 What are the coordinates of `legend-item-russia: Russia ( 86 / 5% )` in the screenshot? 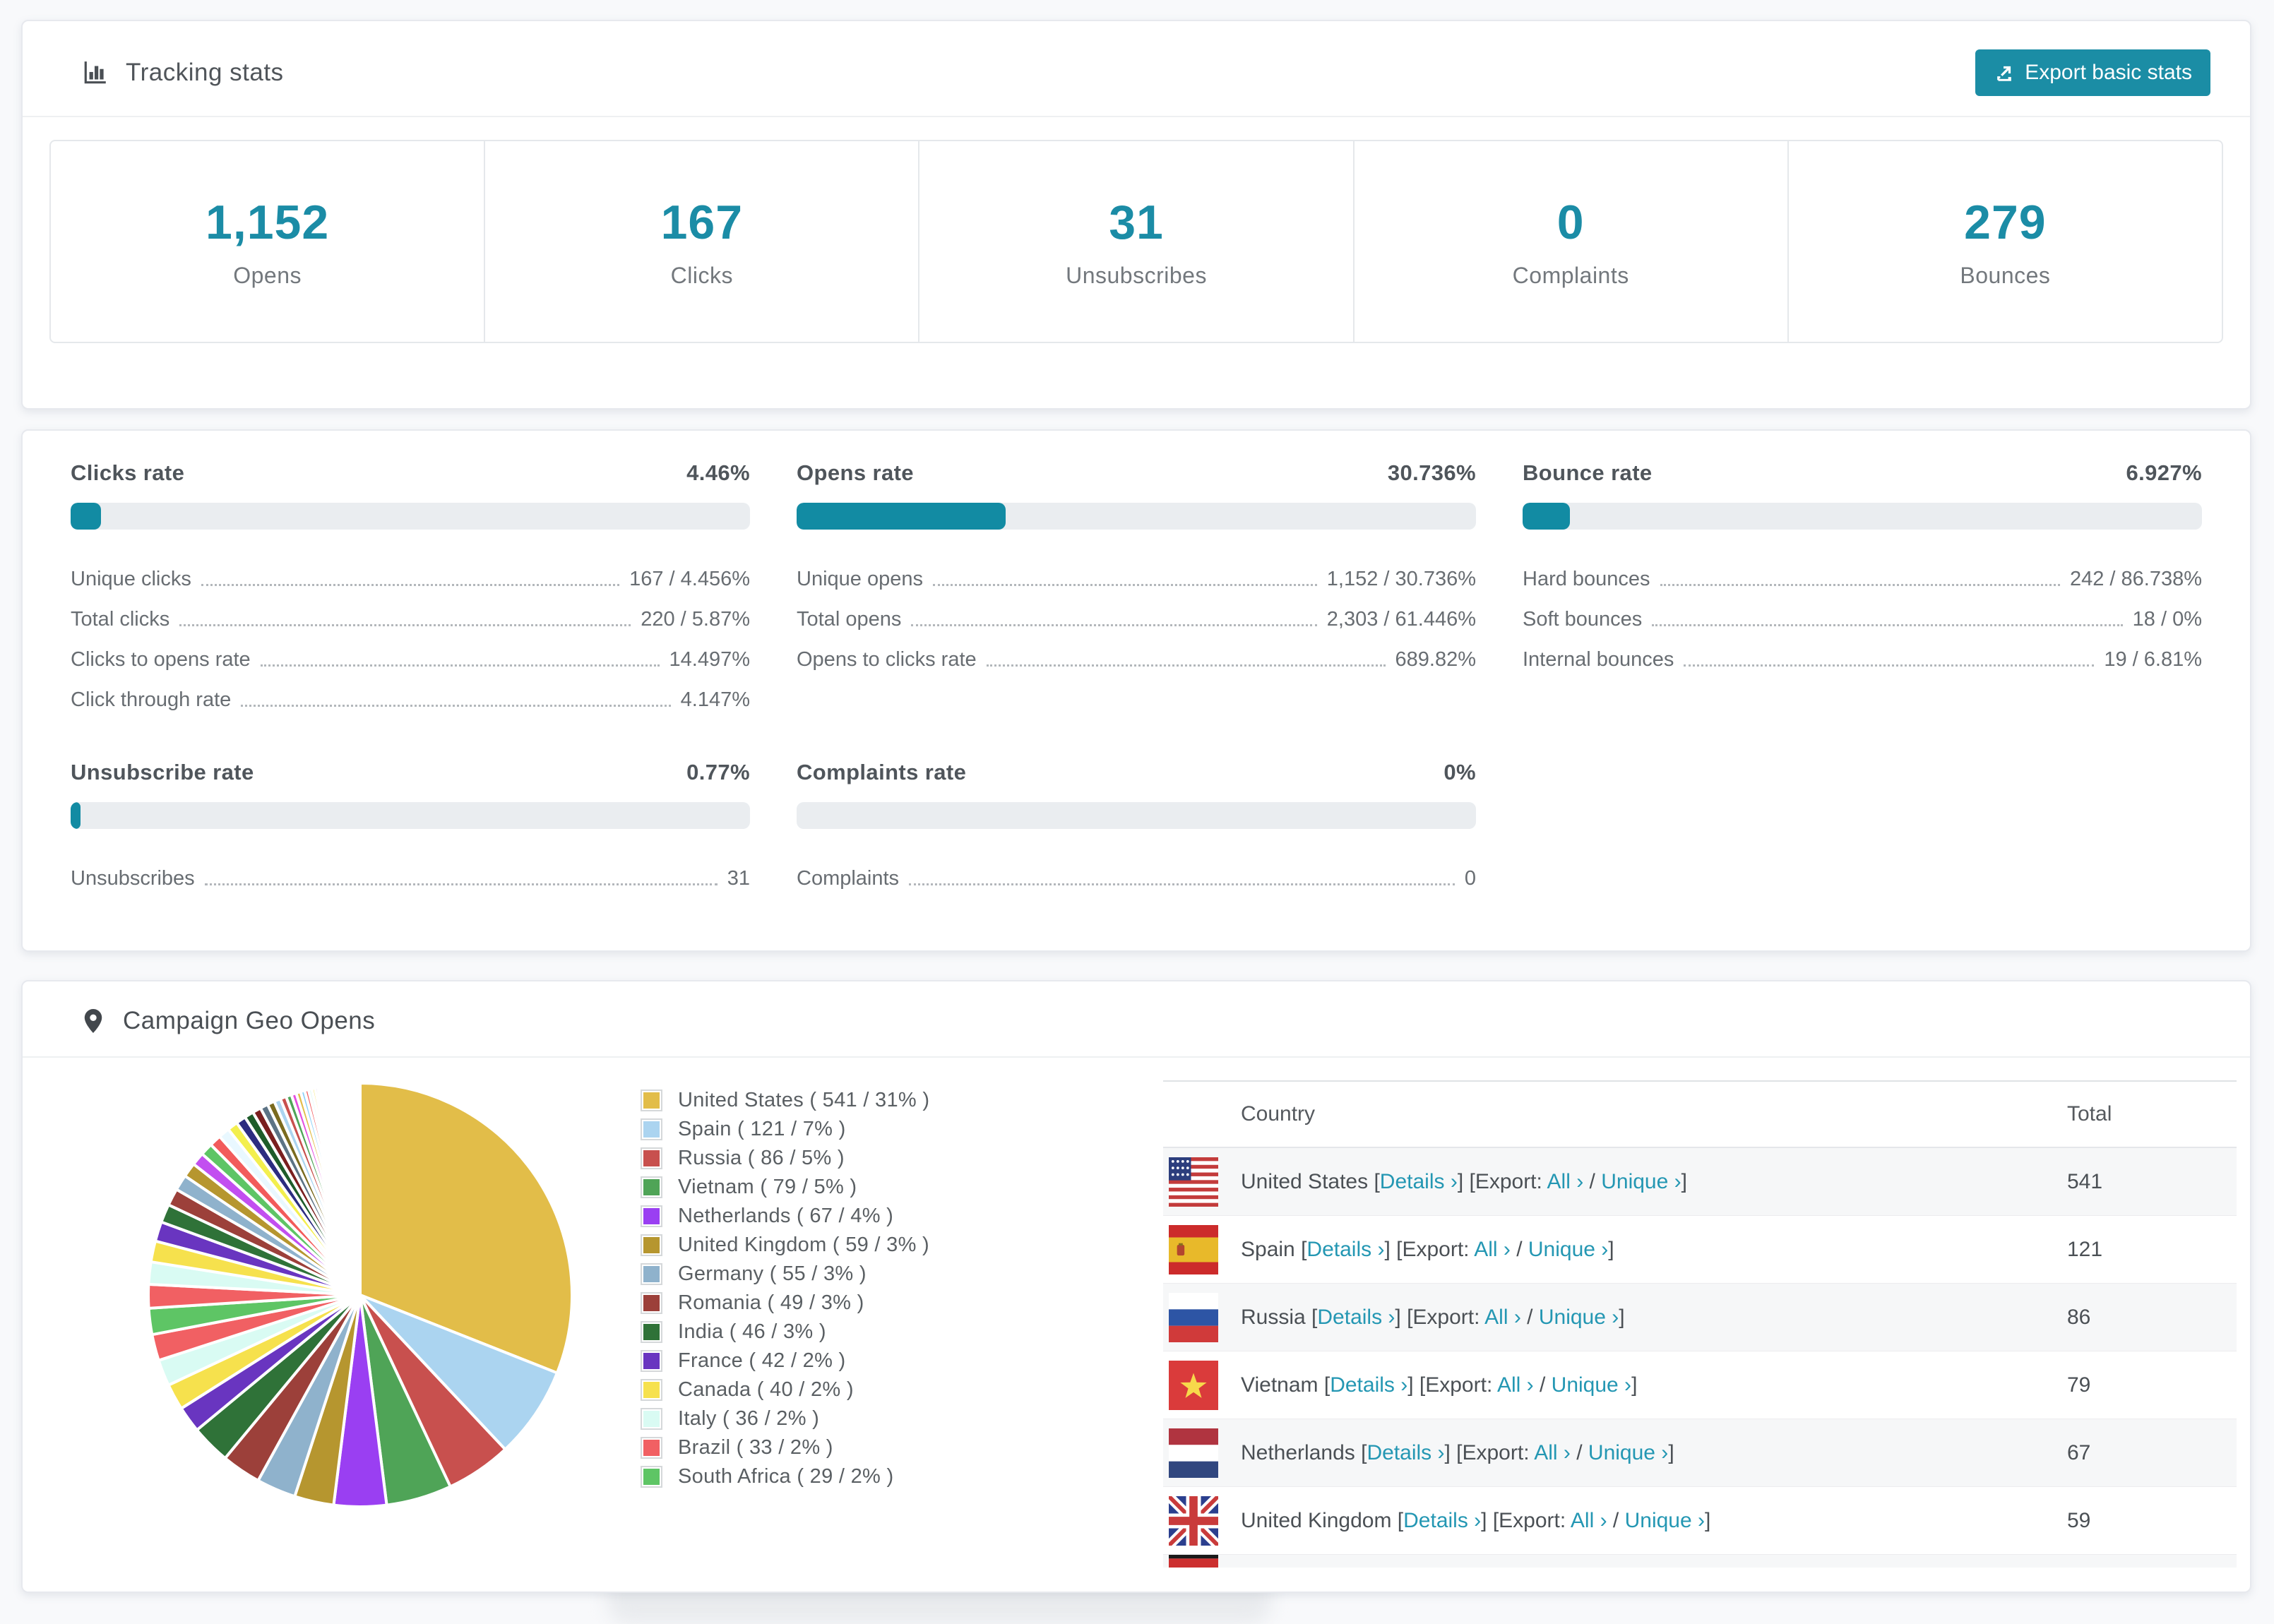 It's located at (785, 1158).